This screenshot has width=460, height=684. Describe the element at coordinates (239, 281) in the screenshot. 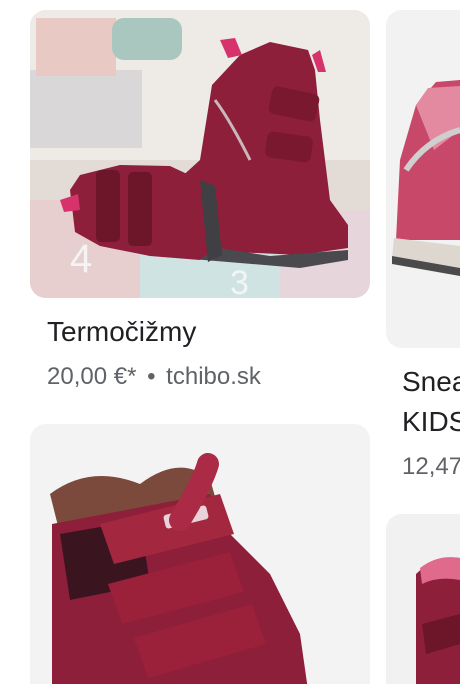

I see `svg-text: 3` at that location.